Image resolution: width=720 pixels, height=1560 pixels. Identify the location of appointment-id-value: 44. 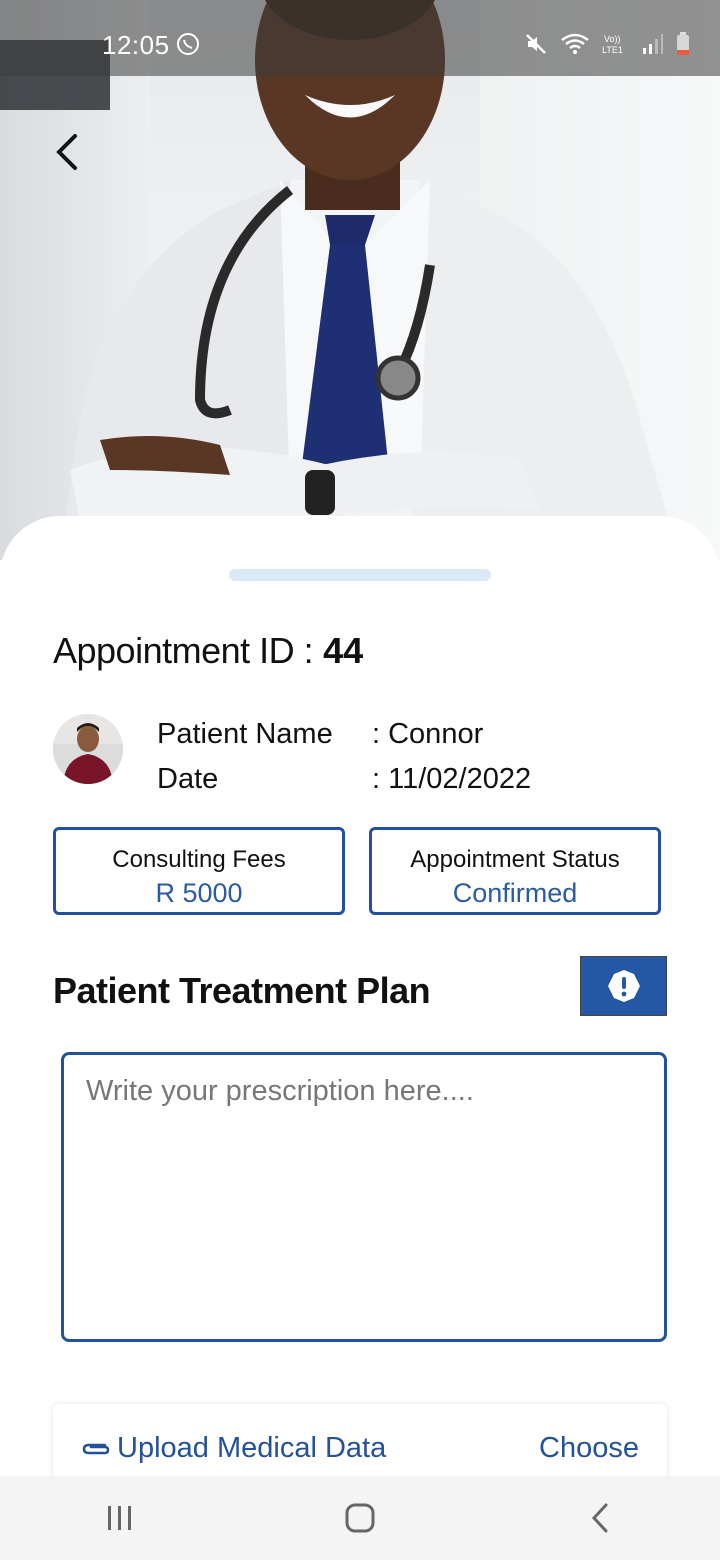
(343, 650).